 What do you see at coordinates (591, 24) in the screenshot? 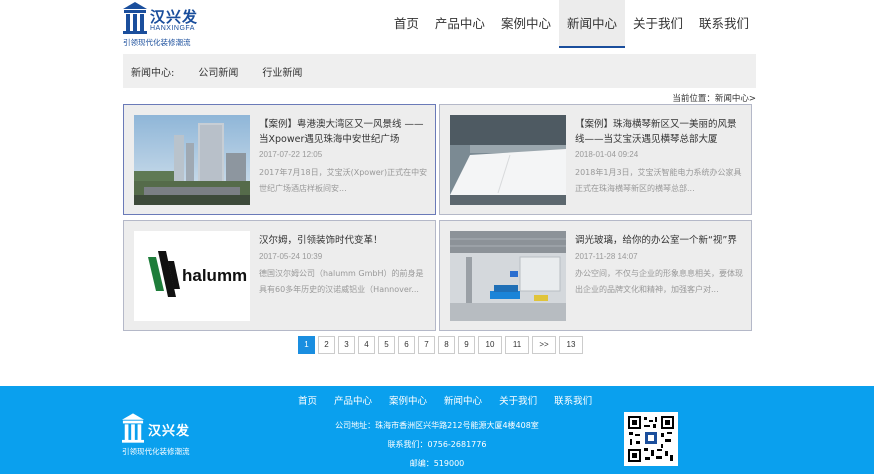
I see `nav-news: 新闻中心` at bounding box center [591, 24].